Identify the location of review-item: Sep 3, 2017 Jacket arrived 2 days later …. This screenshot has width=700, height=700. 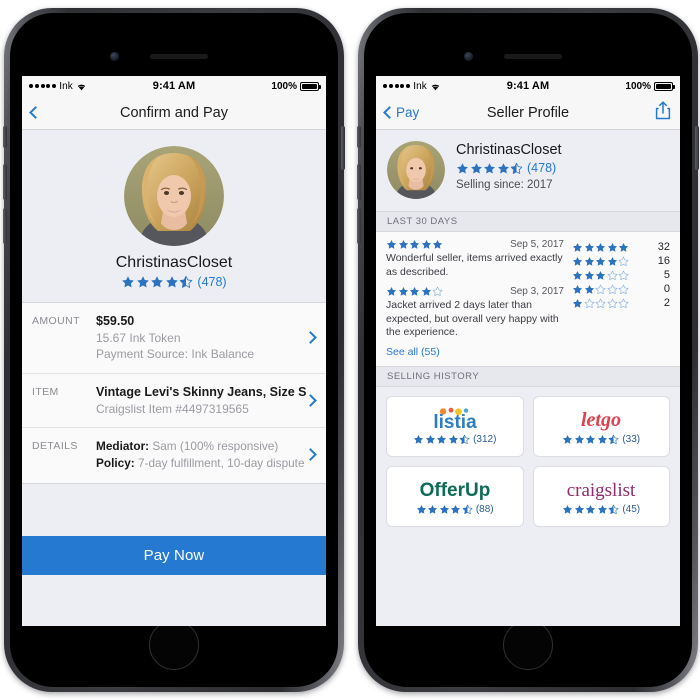
(475, 313).